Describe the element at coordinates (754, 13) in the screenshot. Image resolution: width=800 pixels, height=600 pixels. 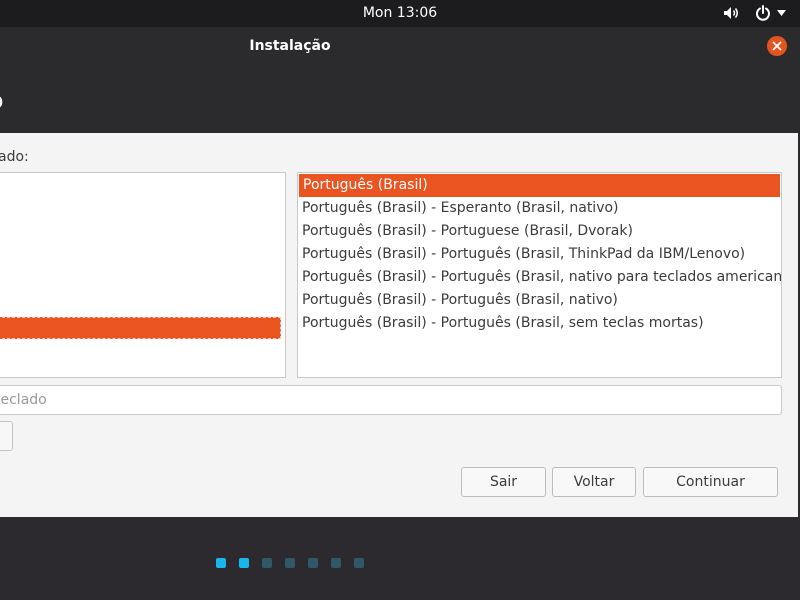
I see `system-tray` at that location.